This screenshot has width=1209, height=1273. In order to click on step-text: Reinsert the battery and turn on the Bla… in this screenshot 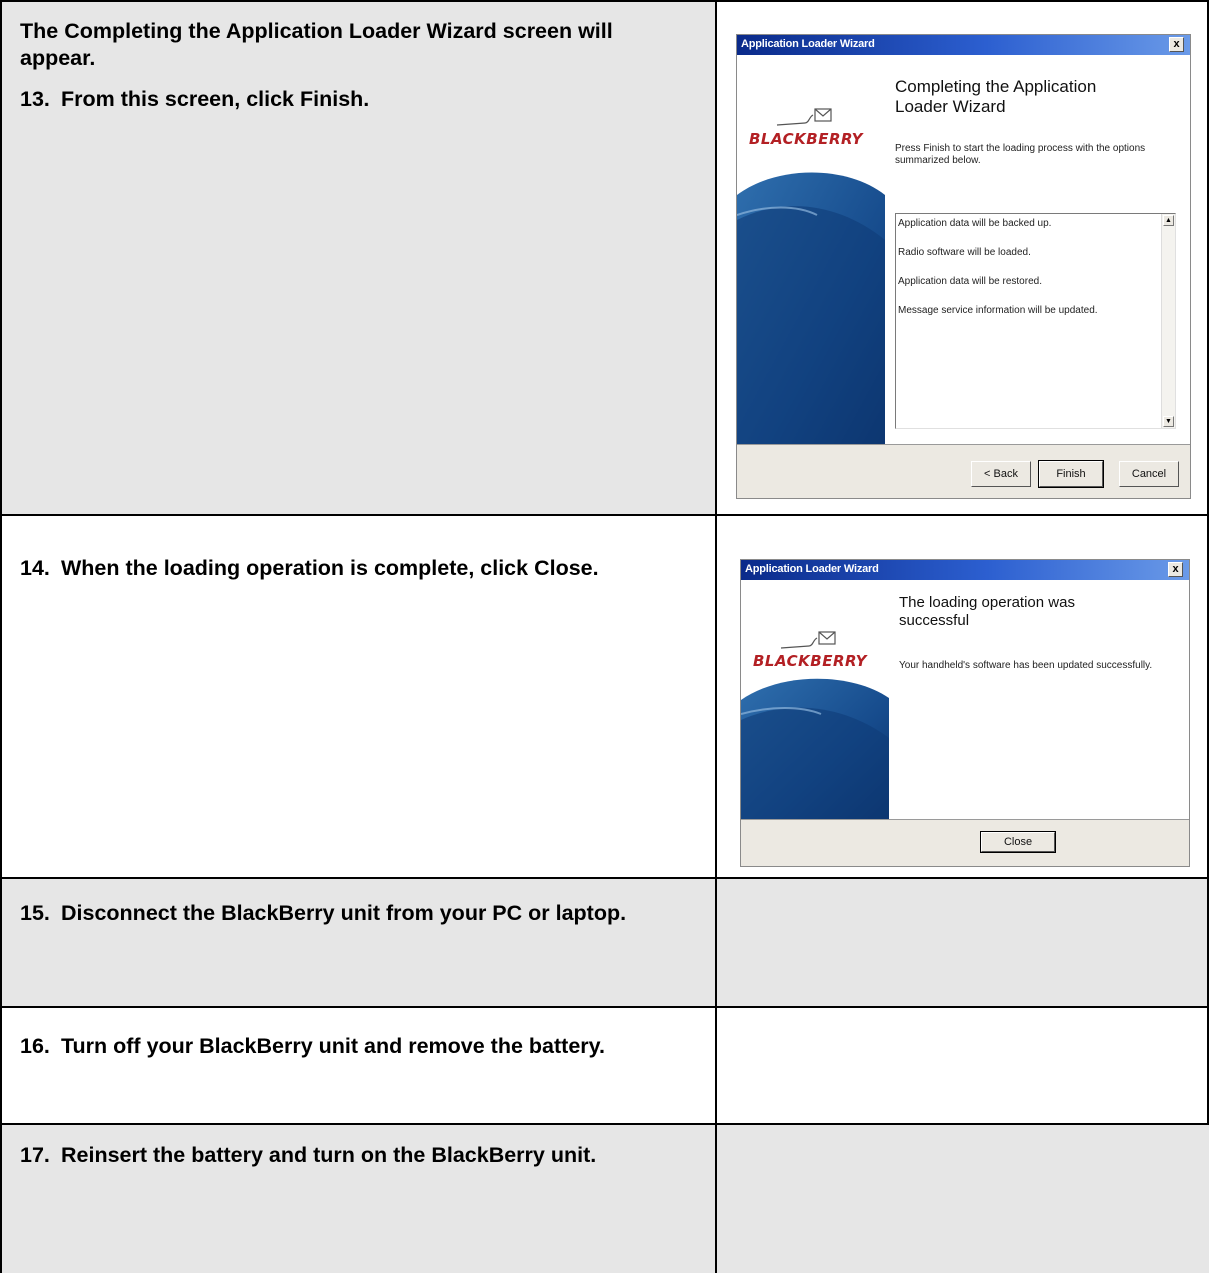, I will do `click(329, 1155)`.